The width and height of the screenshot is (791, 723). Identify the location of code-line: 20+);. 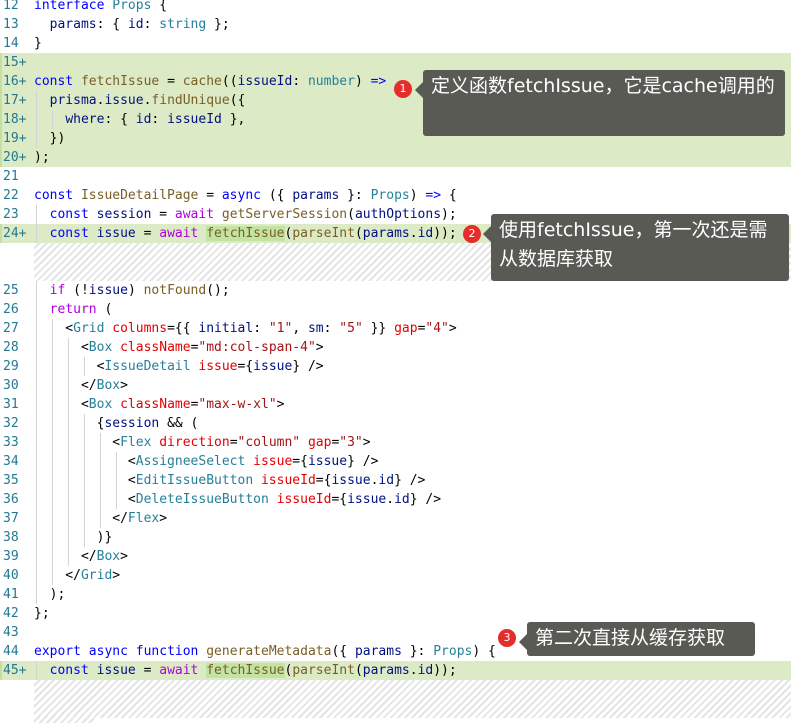
(395, 157).